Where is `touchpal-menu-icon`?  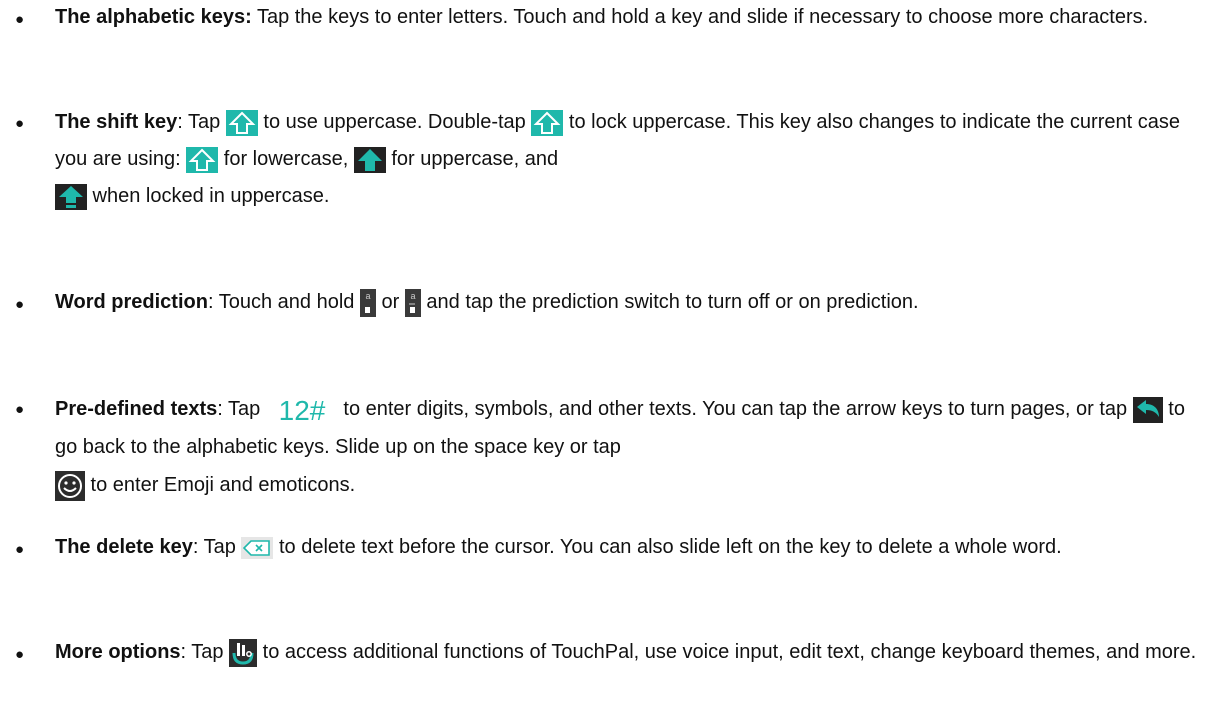 touchpal-menu-icon is located at coordinates (243, 652).